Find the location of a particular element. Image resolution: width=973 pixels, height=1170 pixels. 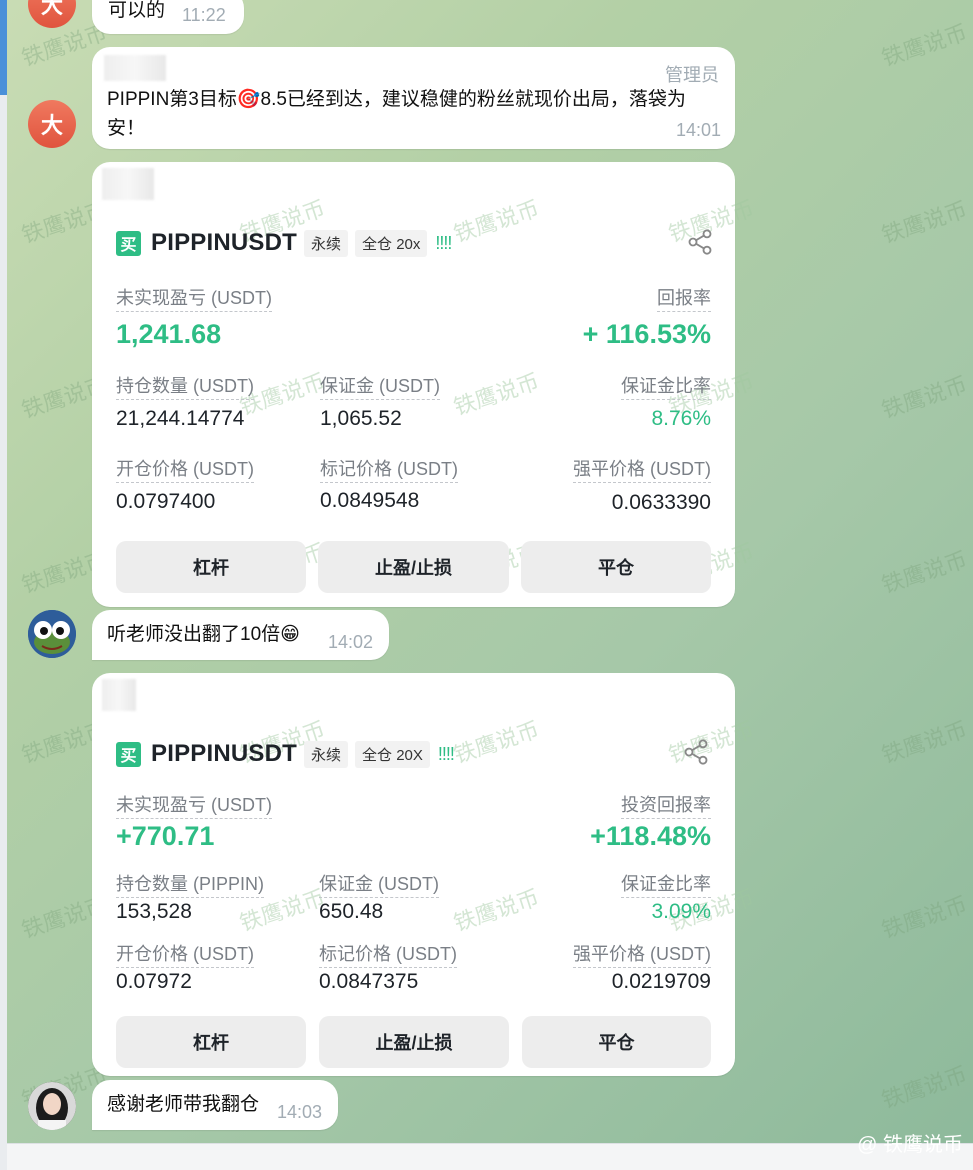

message-bubble: 听老师没出翻了10倍😁 14:02 is located at coordinates (240, 635).